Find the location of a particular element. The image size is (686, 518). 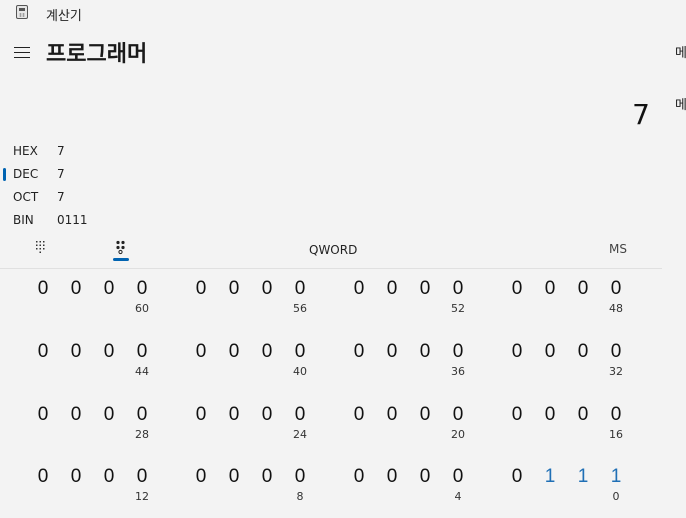

bit-position-label: 48 is located at coordinates (616, 308).